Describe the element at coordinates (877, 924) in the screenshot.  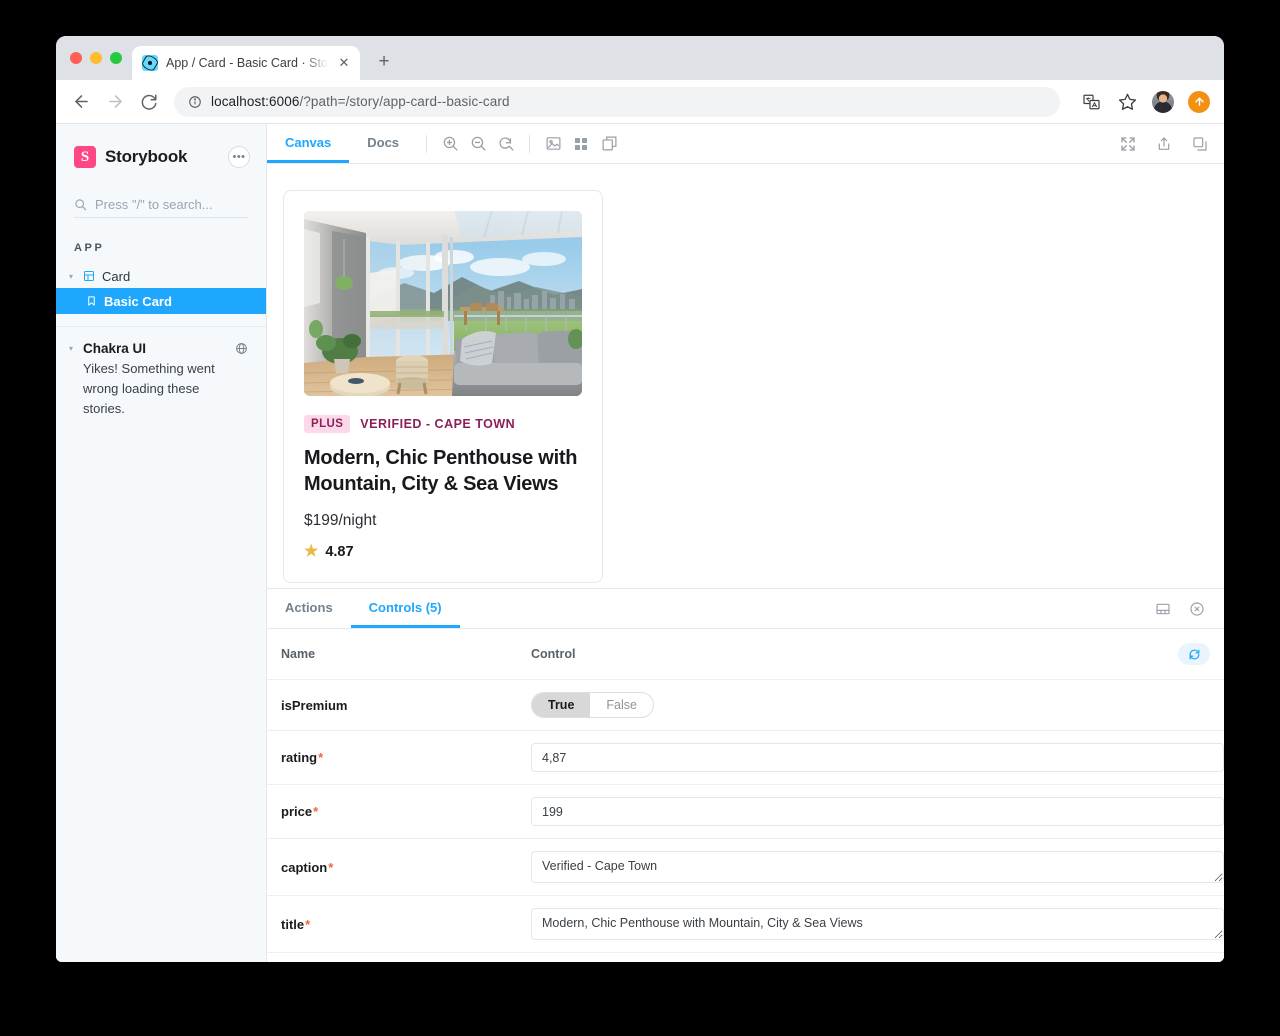
I see `title-textarea` at that location.